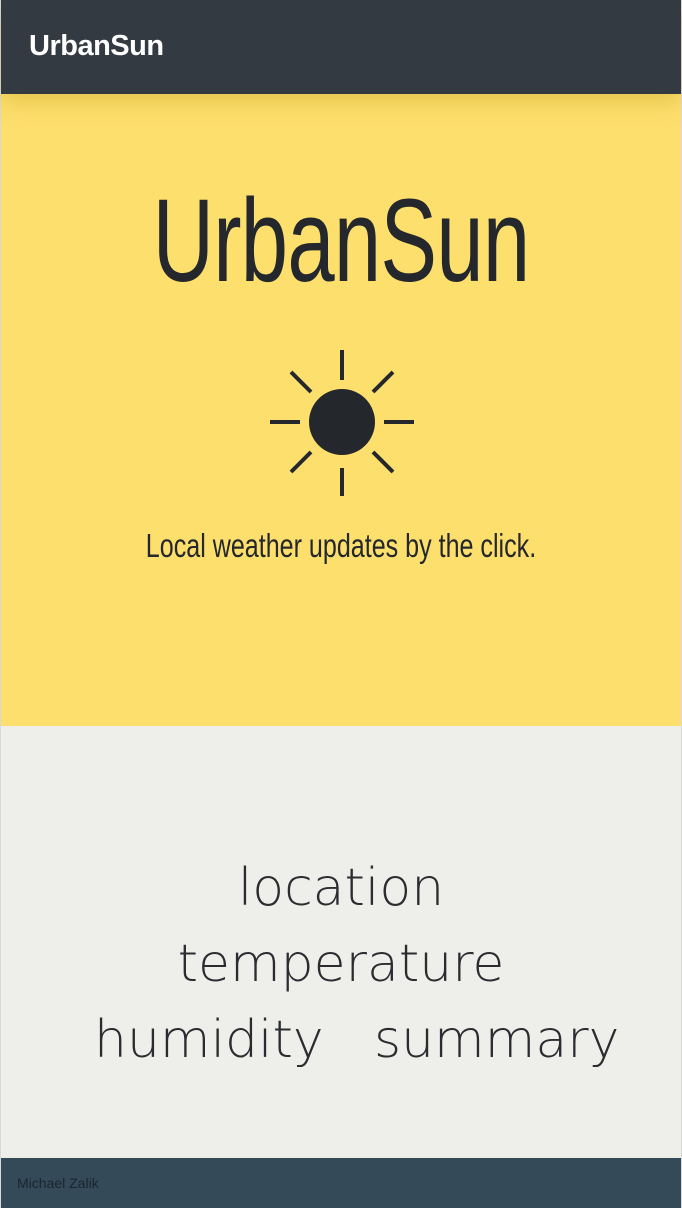  I want to click on humidity-text: humidity, so click(209, 1040).